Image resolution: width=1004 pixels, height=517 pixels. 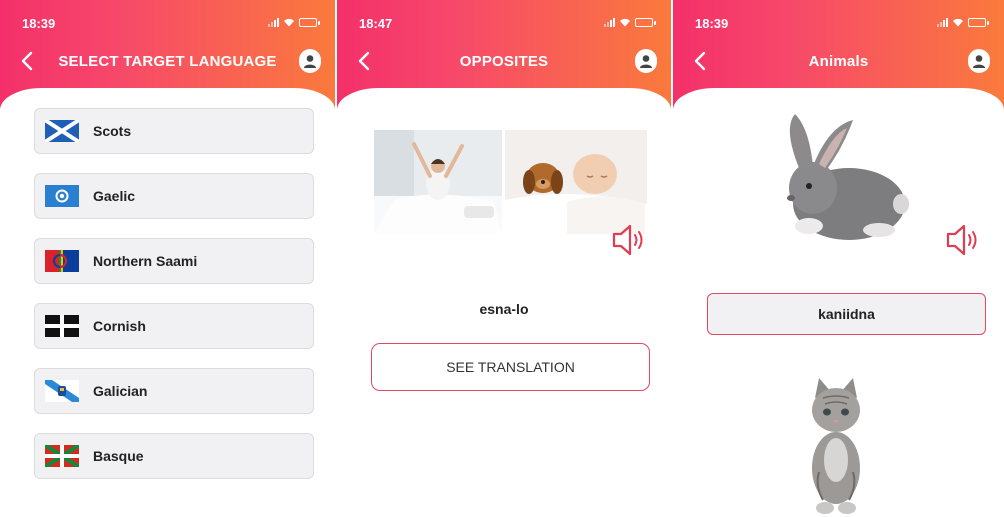 What do you see at coordinates (504, 309) in the screenshot?
I see `foreign-word: esna-lo` at bounding box center [504, 309].